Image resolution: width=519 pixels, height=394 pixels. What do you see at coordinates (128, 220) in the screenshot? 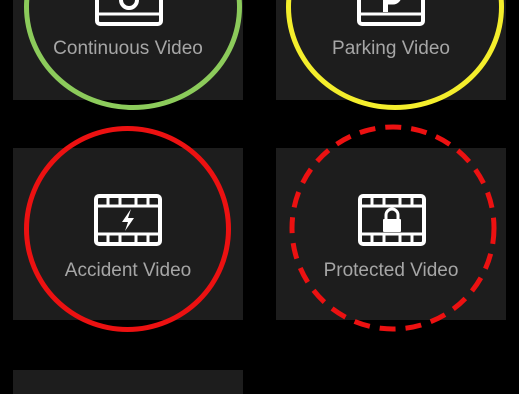
I see `film-lightning-icon` at bounding box center [128, 220].